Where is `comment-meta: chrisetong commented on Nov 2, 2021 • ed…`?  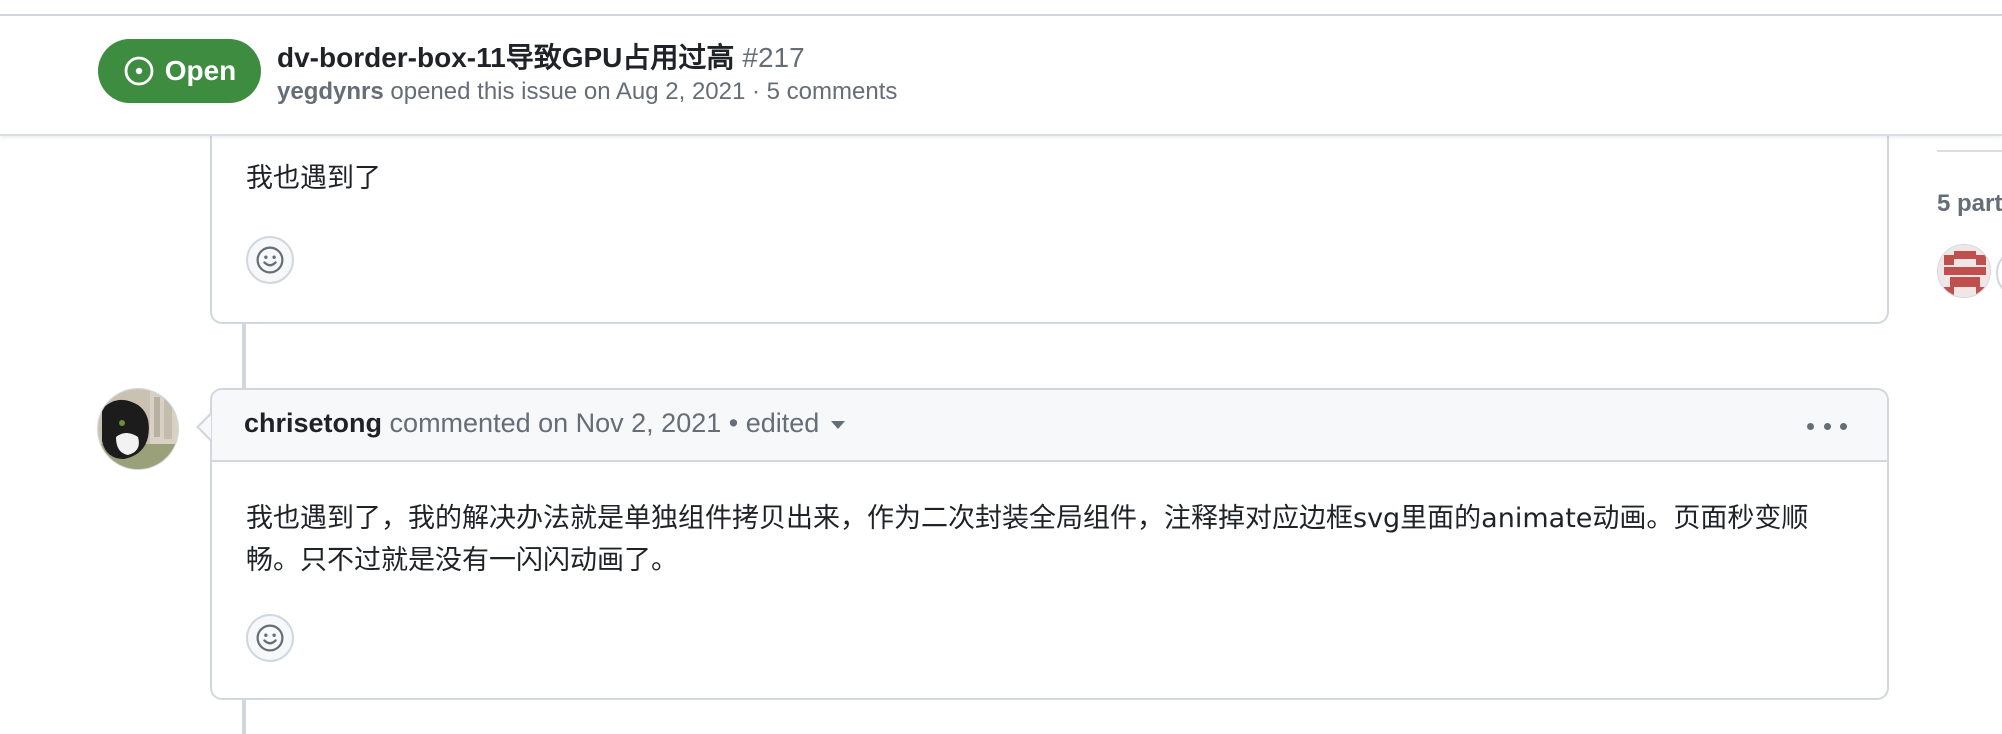 comment-meta: chrisetong commented on Nov 2, 2021 • ed… is located at coordinates (545, 423).